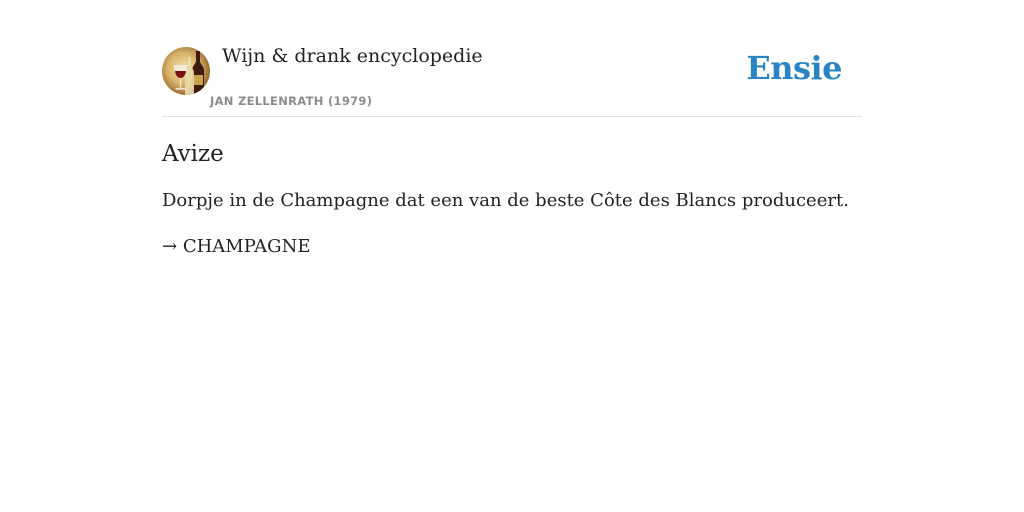 This screenshot has width=1024, height=512. I want to click on arrow-right-icon: →, so click(170, 246).